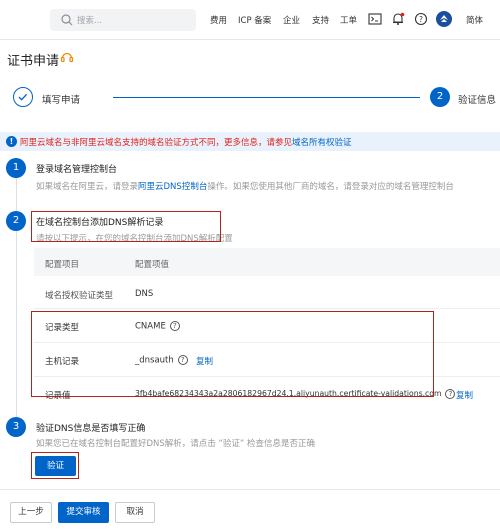  Describe the element at coordinates (67, 20) in the screenshot. I see `search-icon` at that location.